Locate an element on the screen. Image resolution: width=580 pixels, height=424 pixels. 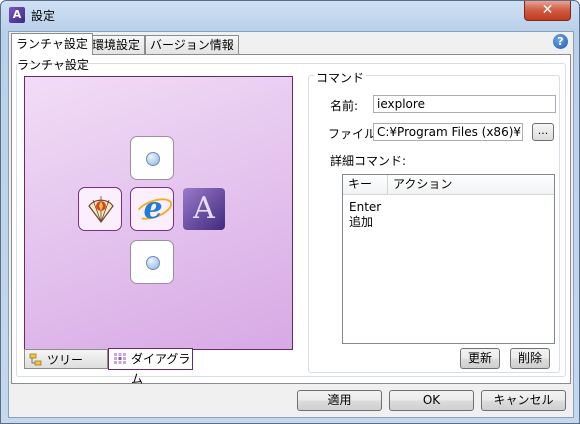
apply-button: 適用 is located at coordinates (339, 400).